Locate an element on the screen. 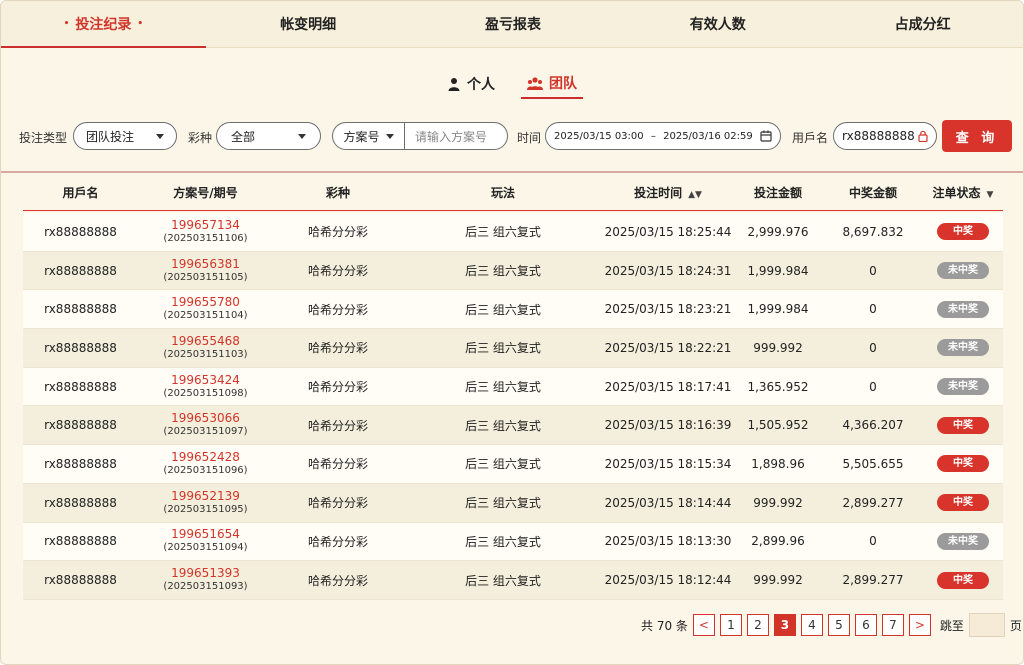 The image size is (1024, 665). lottery-label: 彩种 is located at coordinates (200, 138).